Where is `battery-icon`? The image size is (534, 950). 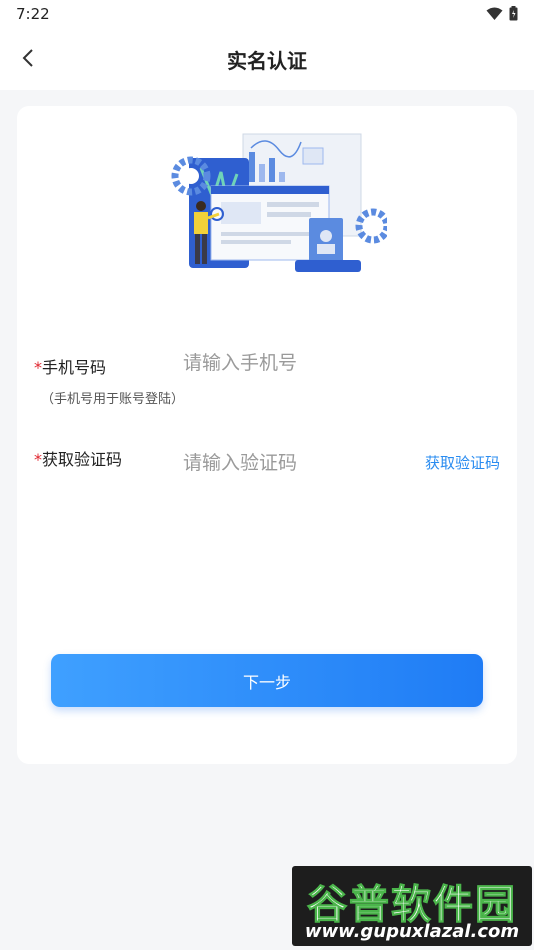
battery-icon is located at coordinates (513, 13).